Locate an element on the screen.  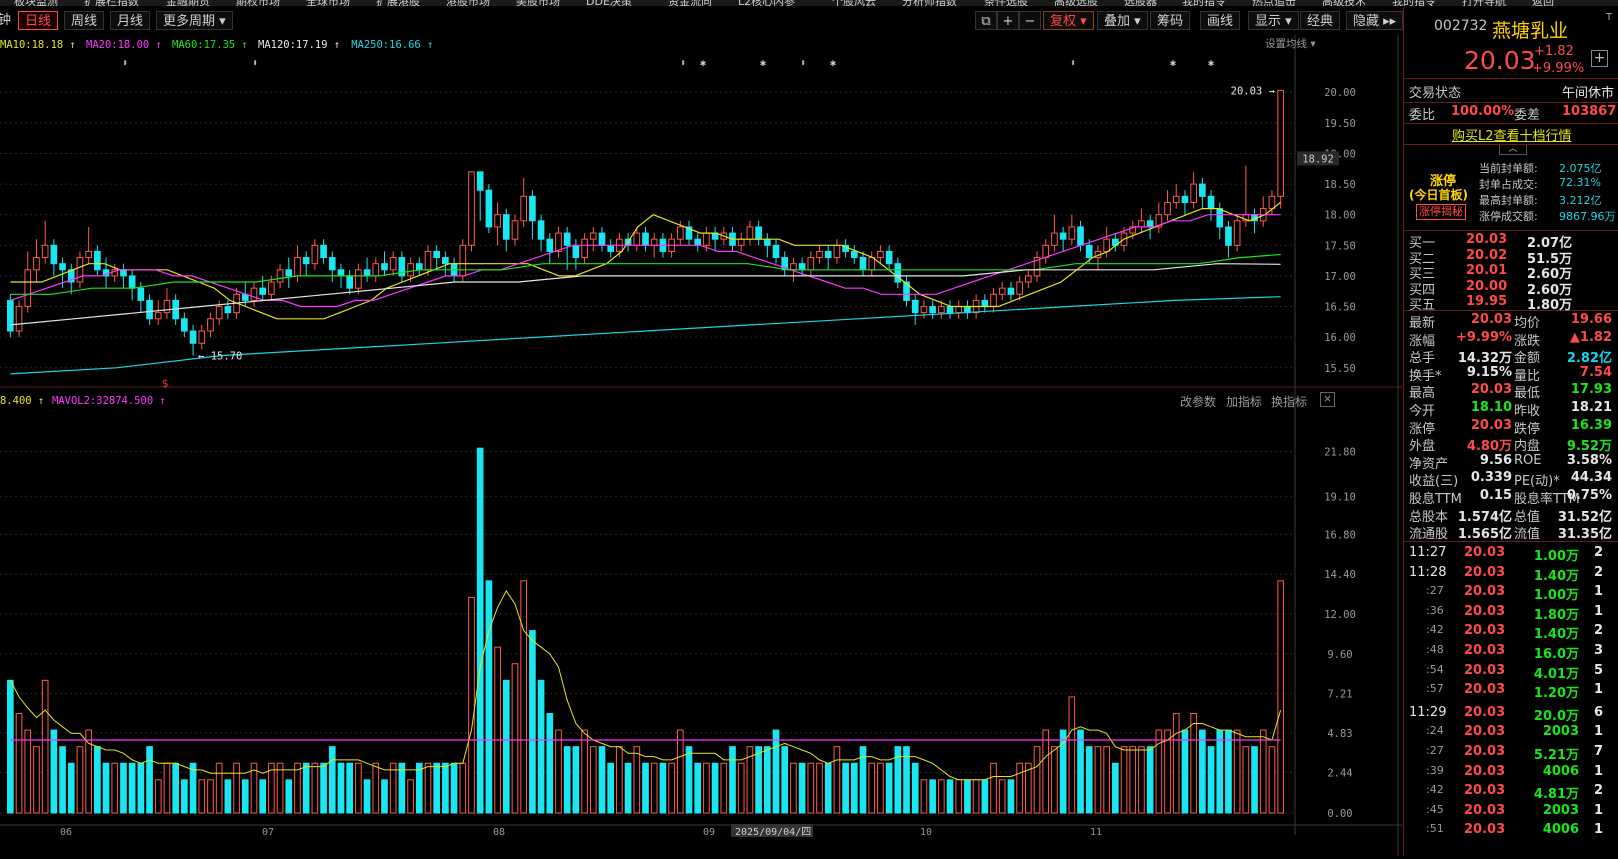
stock-name: 燕塘乳业 is located at coordinates (1530, 31).